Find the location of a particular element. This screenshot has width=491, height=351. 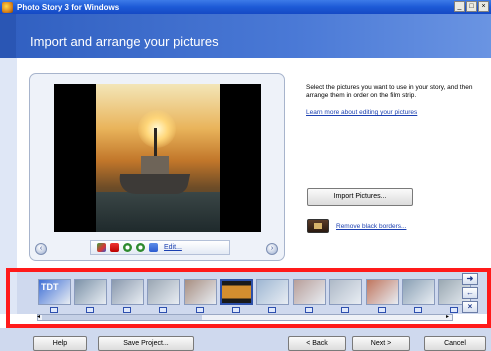

preview-image is located at coordinates (158, 158).